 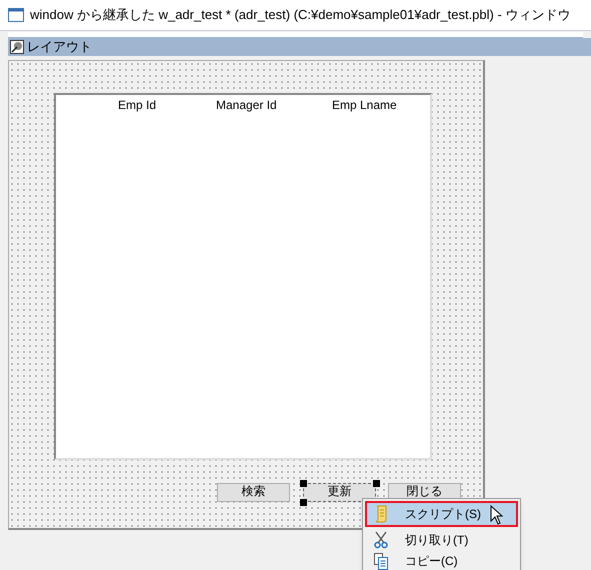 I want to click on column-header: Manager Id, so click(x=246, y=105).